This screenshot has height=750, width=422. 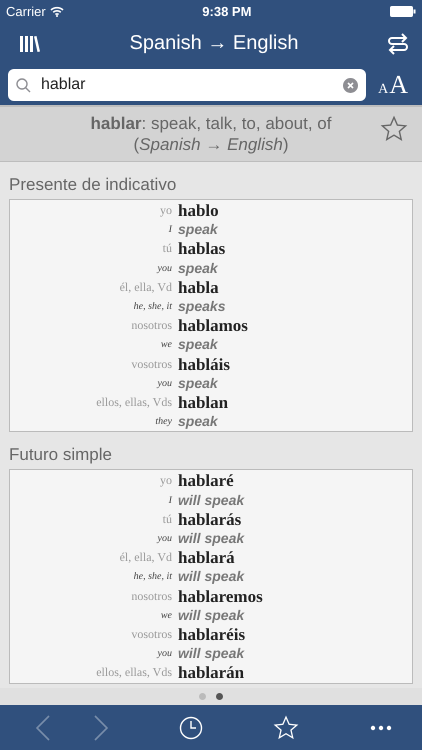 What do you see at coordinates (212, 634) in the screenshot?
I see `verb-form: hablaréis` at bounding box center [212, 634].